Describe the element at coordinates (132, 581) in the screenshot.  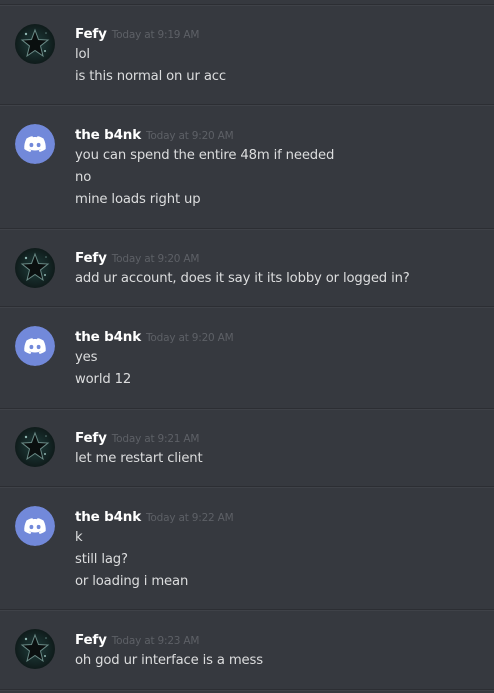
I see `message-text: or loading i mean` at that location.